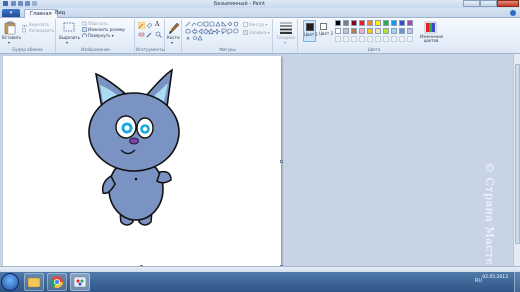 This screenshot has width=520, height=292. Describe the element at coordinates (20, 3) in the screenshot. I see `undo-quick-icon` at that location.